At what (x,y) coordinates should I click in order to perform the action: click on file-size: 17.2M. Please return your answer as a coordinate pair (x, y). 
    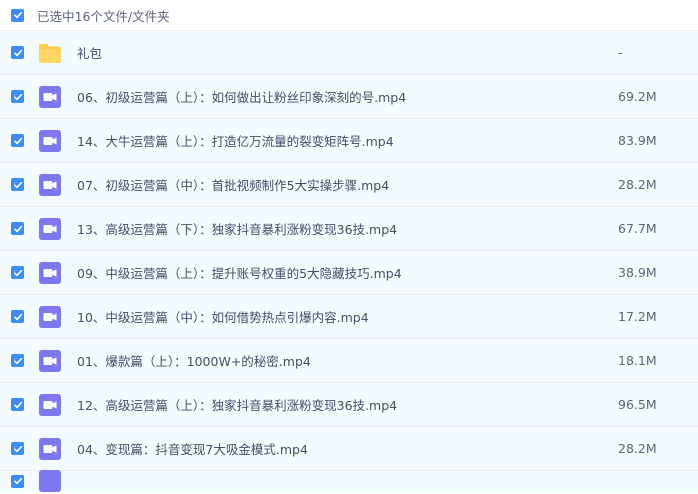
    Looking at the image, I should click on (637, 316).